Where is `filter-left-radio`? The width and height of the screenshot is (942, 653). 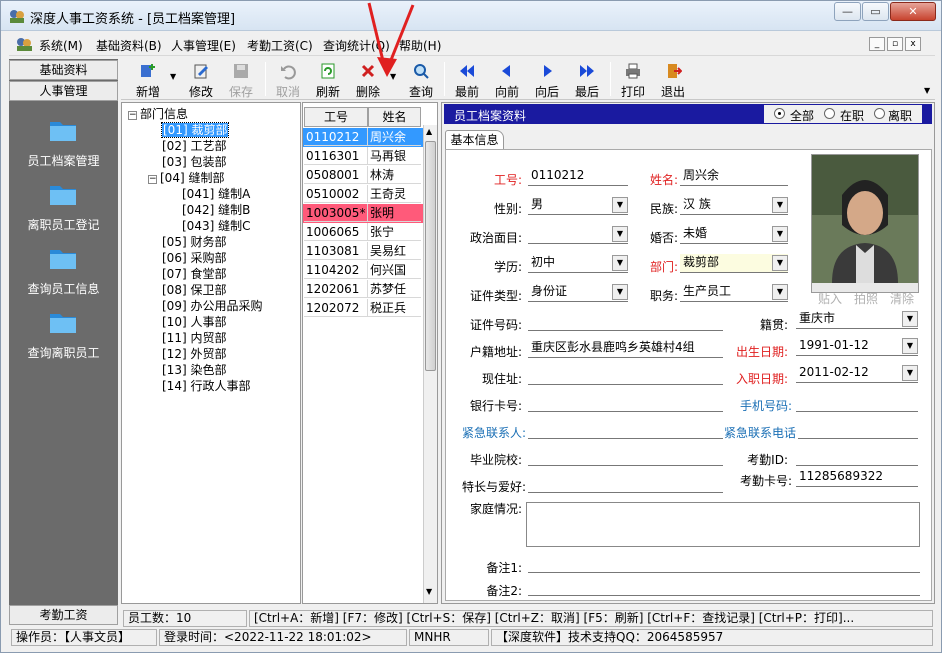 filter-left-radio is located at coordinates (879, 113).